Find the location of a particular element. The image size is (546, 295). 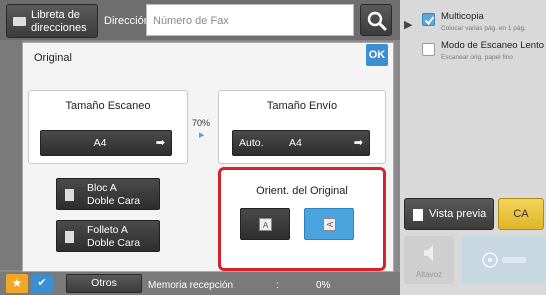

address-book-icon is located at coordinates (19, 21).